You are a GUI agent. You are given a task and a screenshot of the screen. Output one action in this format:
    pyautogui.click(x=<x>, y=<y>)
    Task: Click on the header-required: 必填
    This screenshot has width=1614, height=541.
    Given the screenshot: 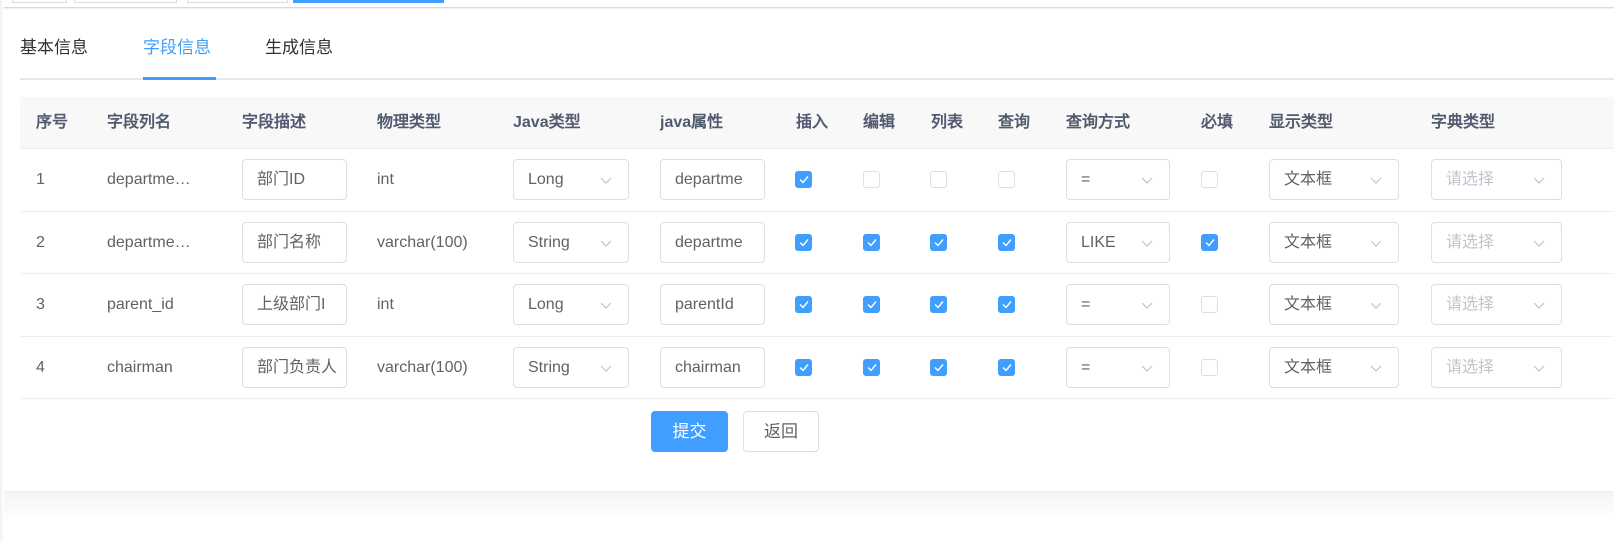 What is the action you would take?
    pyautogui.click(x=1217, y=122)
    